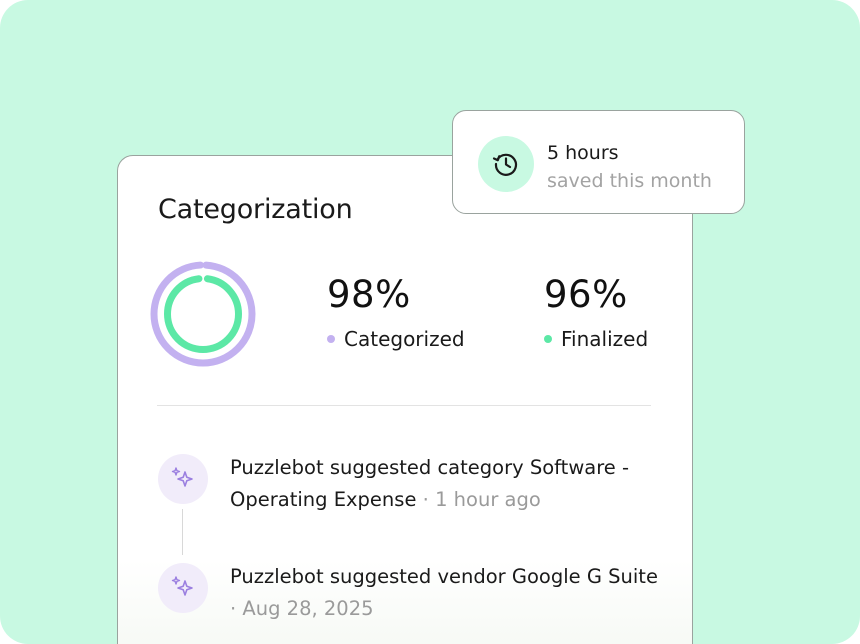 This screenshot has height=644, width=860. What do you see at coordinates (255, 209) in the screenshot?
I see `card-title: Categorization` at bounding box center [255, 209].